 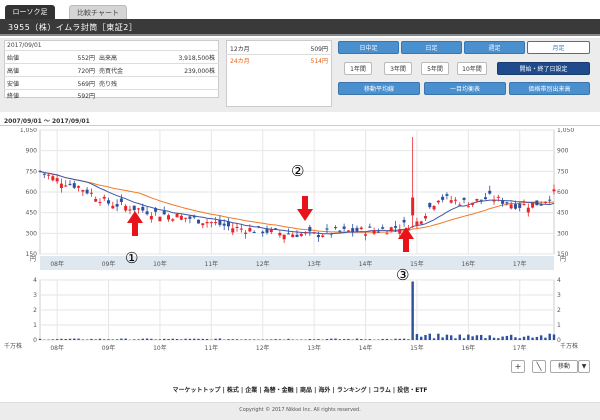 I want to click on price-tick-label: 300, so click(x=32, y=233).